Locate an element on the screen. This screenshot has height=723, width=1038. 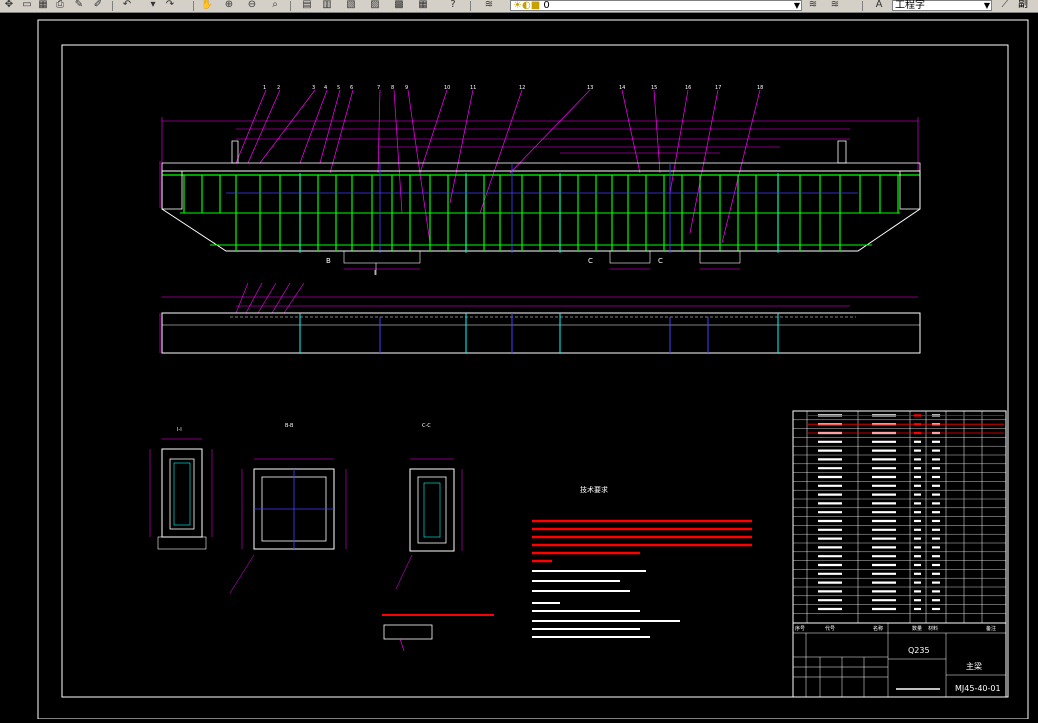
layer-select: ☀◐■ 0 ▼ is located at coordinates (656, 5).